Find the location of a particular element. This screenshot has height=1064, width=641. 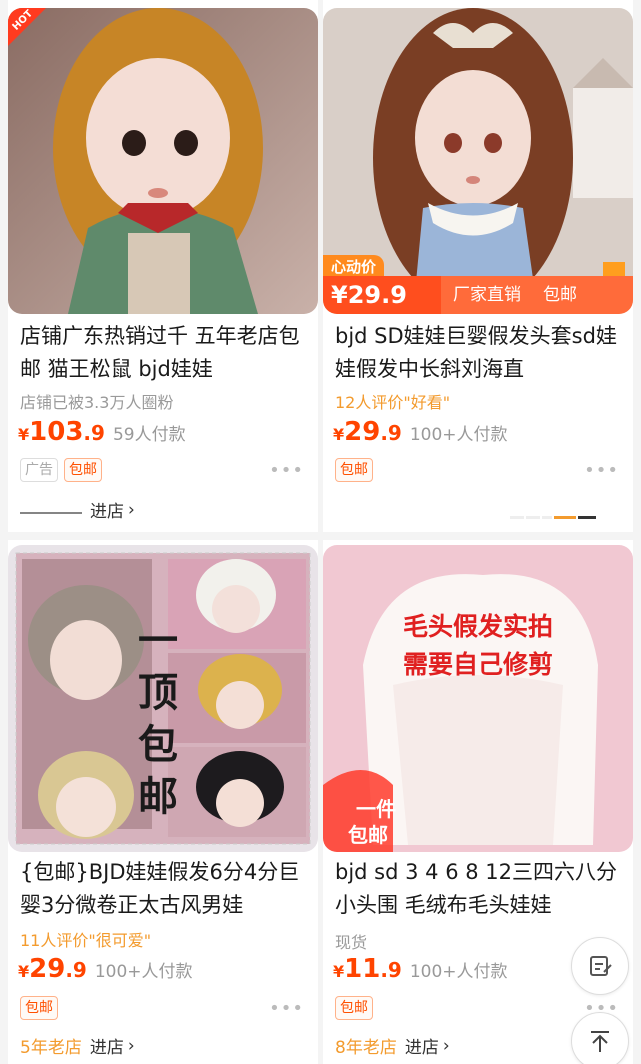

stock-status: 现货 is located at coordinates (351, 942).